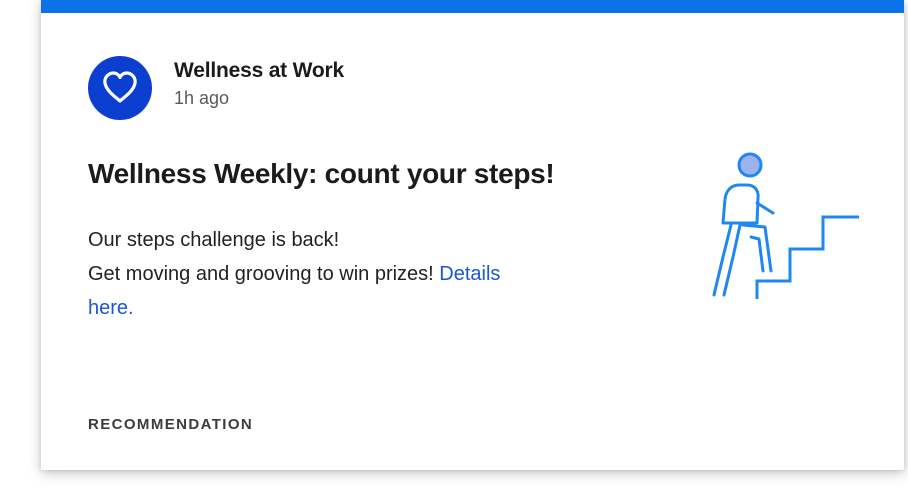  I want to click on details-link-continued: here., so click(111, 308).